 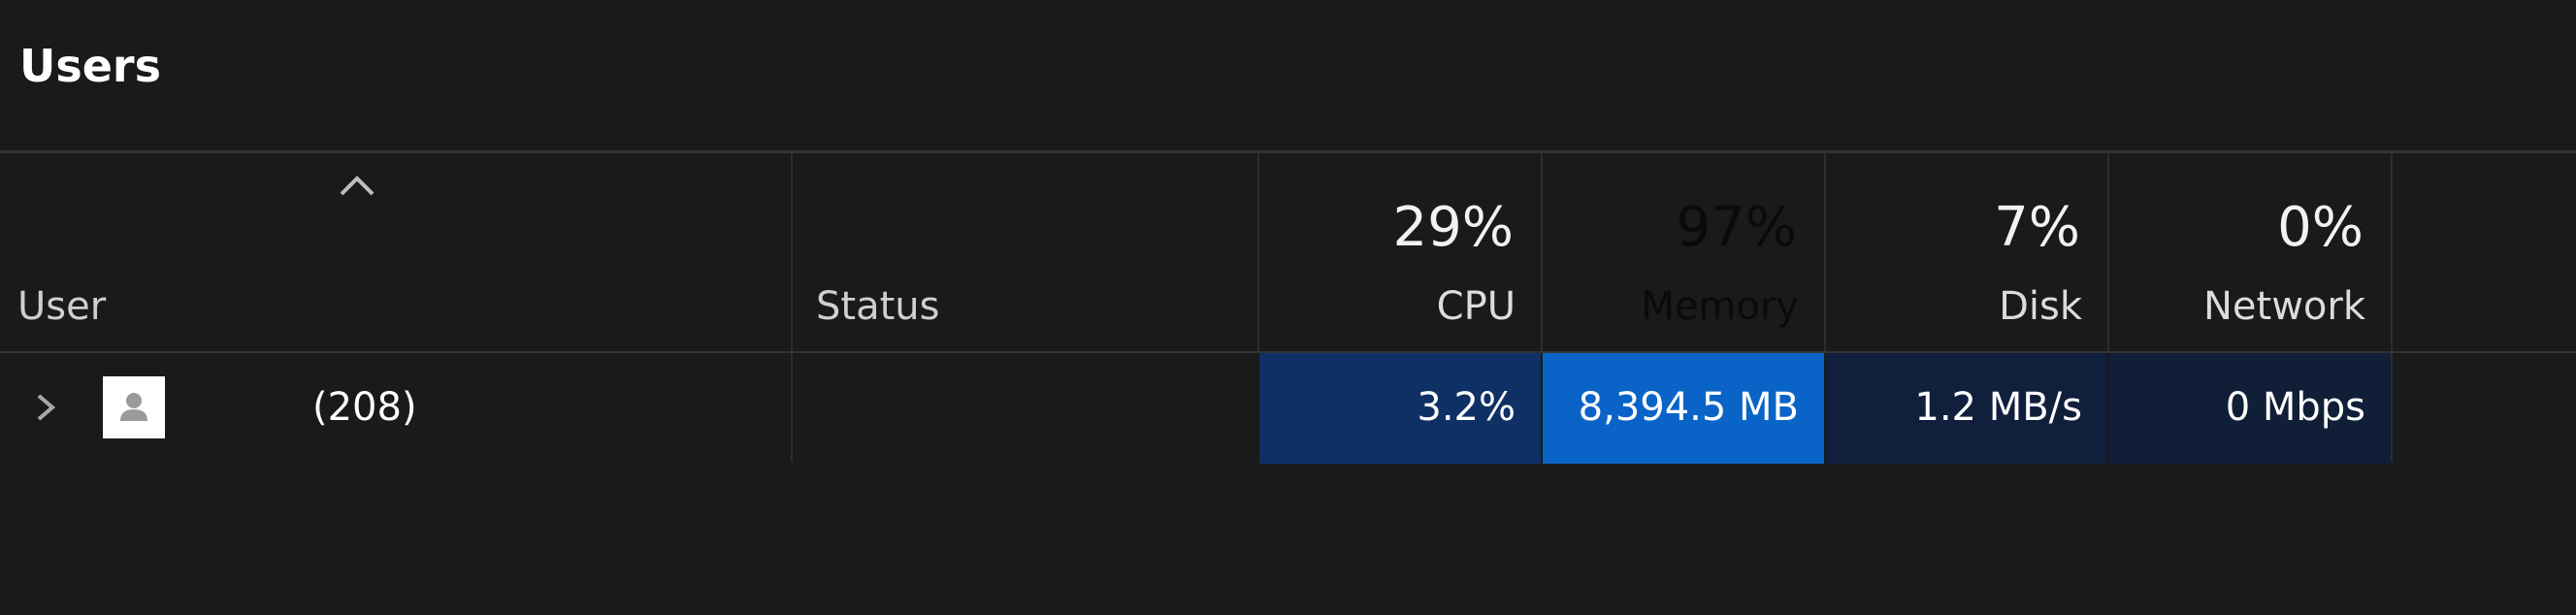 I want to click on sort-ascending-icon, so click(x=357, y=186).